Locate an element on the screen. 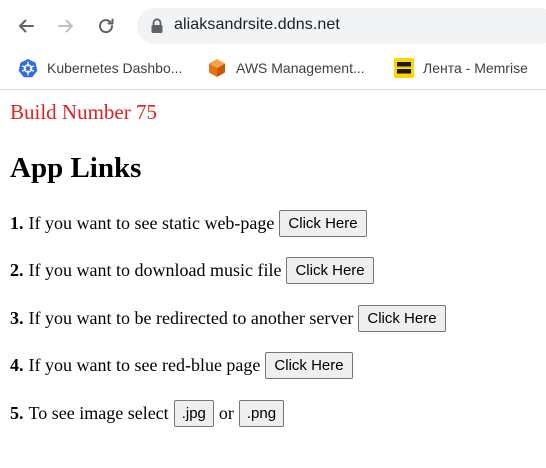 The width and height of the screenshot is (546, 468). bookmark-label: Лента - Memrise is located at coordinates (475, 68).